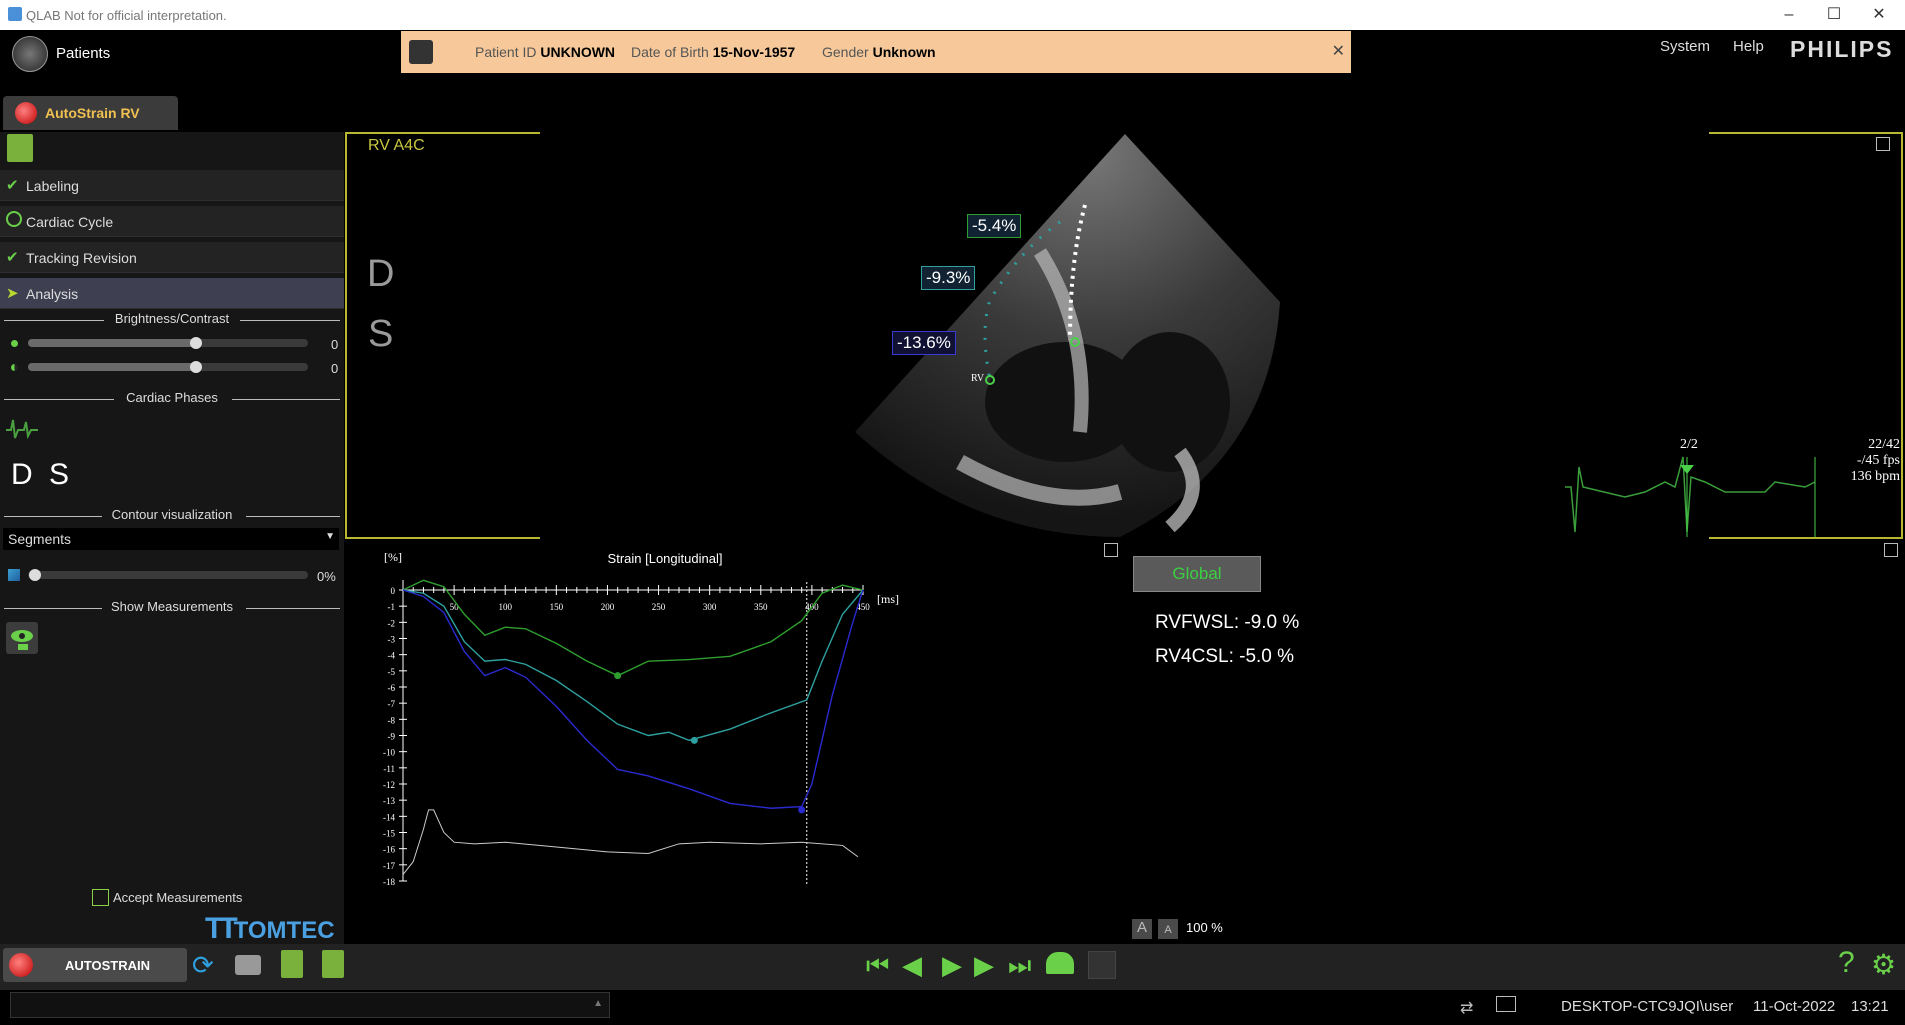 Image resolution: width=1905 pixels, height=1025 pixels. Describe the element at coordinates (1197, 574) in the screenshot. I see `global-button: Global` at that location.